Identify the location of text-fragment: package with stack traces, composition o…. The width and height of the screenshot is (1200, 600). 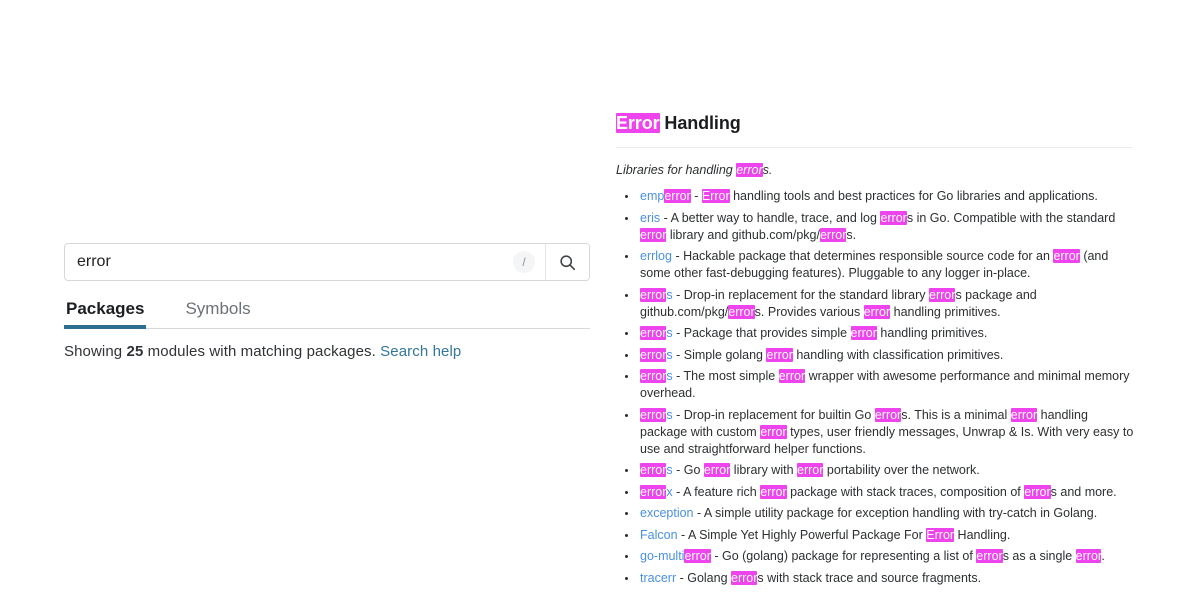
(905, 491).